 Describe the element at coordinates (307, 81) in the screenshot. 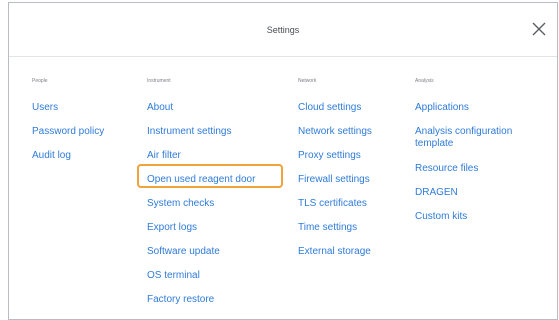

I see `network-heading: Network` at that location.